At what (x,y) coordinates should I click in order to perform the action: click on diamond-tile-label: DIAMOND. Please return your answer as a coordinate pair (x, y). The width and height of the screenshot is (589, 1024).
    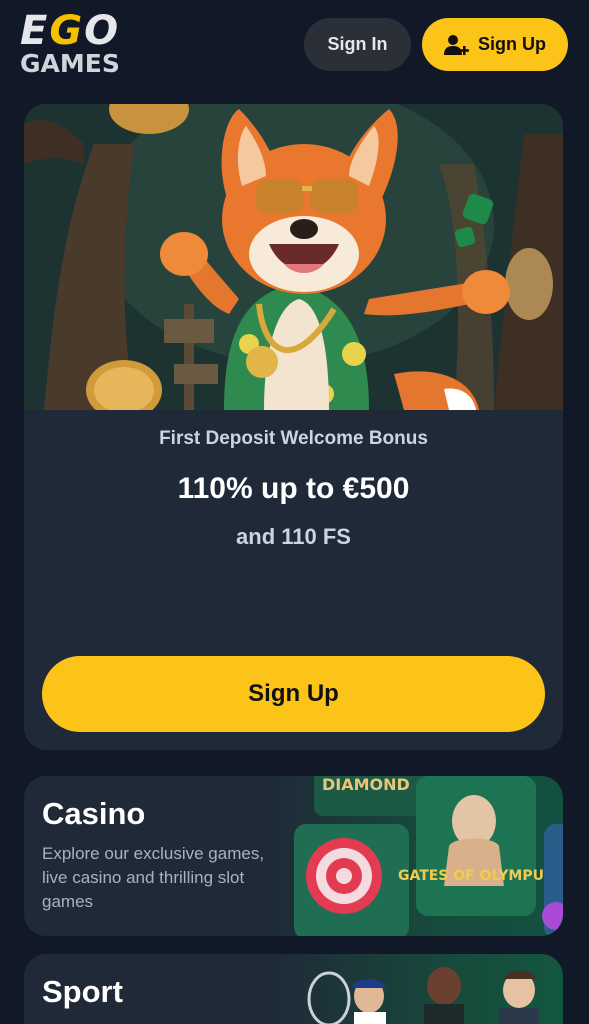
    Looking at the image, I should click on (366, 785).